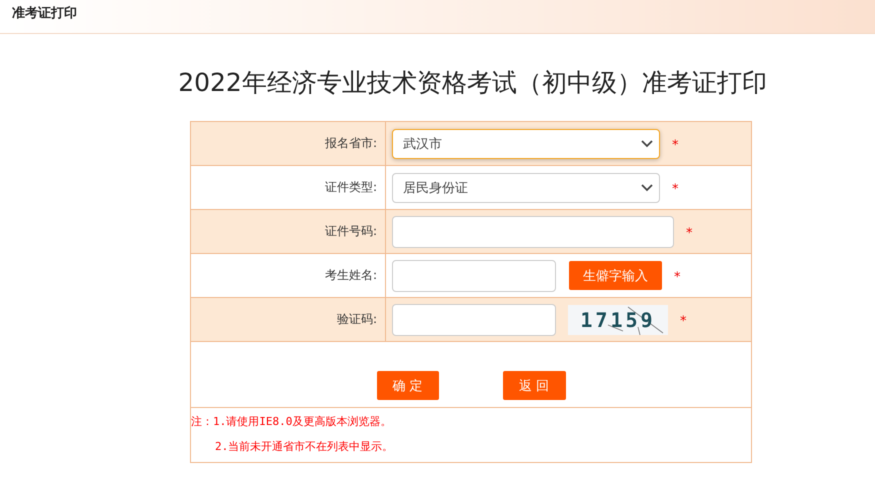 The width and height of the screenshot is (875, 485). I want to click on rare-character-button: 生僻字输入, so click(615, 275).